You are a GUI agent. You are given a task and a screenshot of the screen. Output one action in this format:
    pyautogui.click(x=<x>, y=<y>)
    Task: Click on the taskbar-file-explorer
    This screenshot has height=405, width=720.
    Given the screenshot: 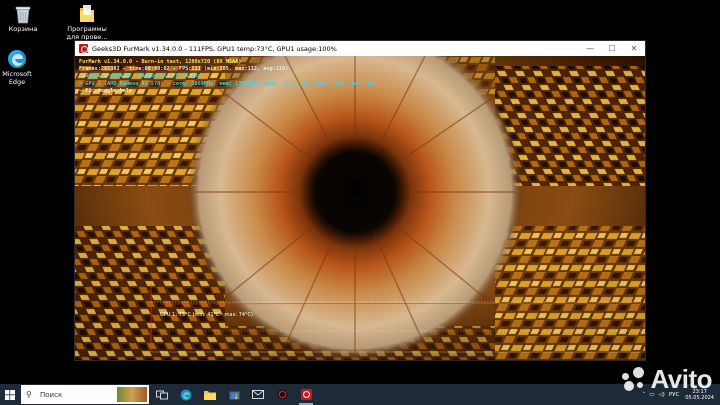 What is the action you would take?
    pyautogui.click(x=210, y=394)
    